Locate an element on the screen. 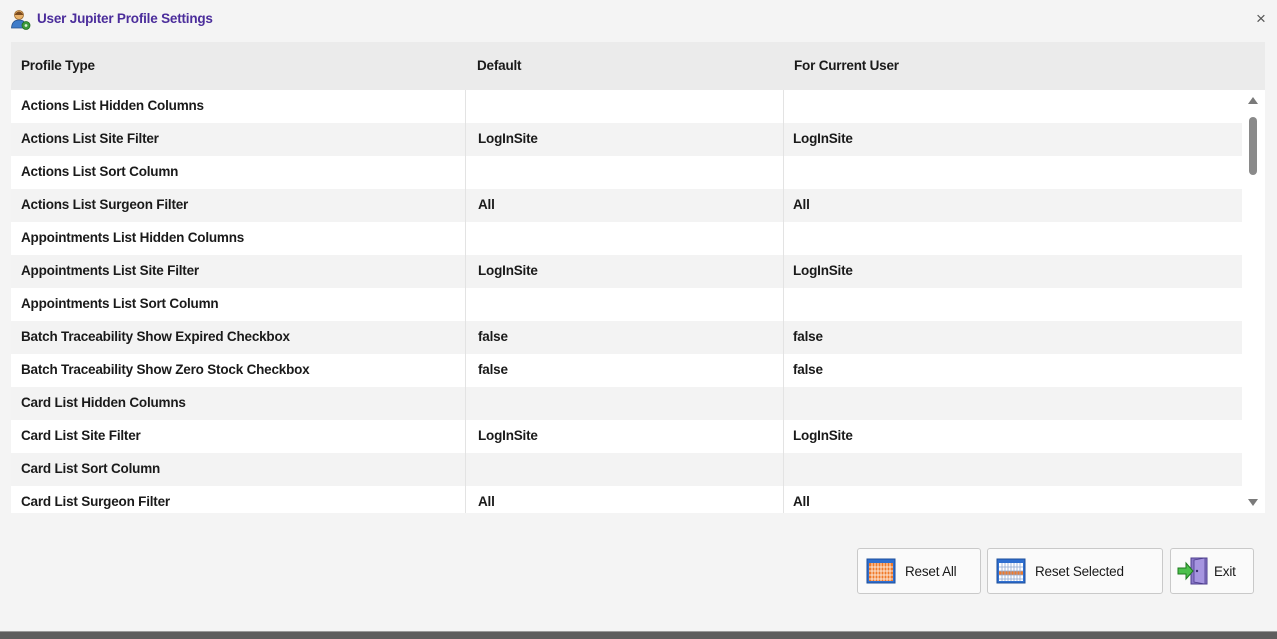  table-row: Actions List Surgeon Filter All All is located at coordinates (626, 205).